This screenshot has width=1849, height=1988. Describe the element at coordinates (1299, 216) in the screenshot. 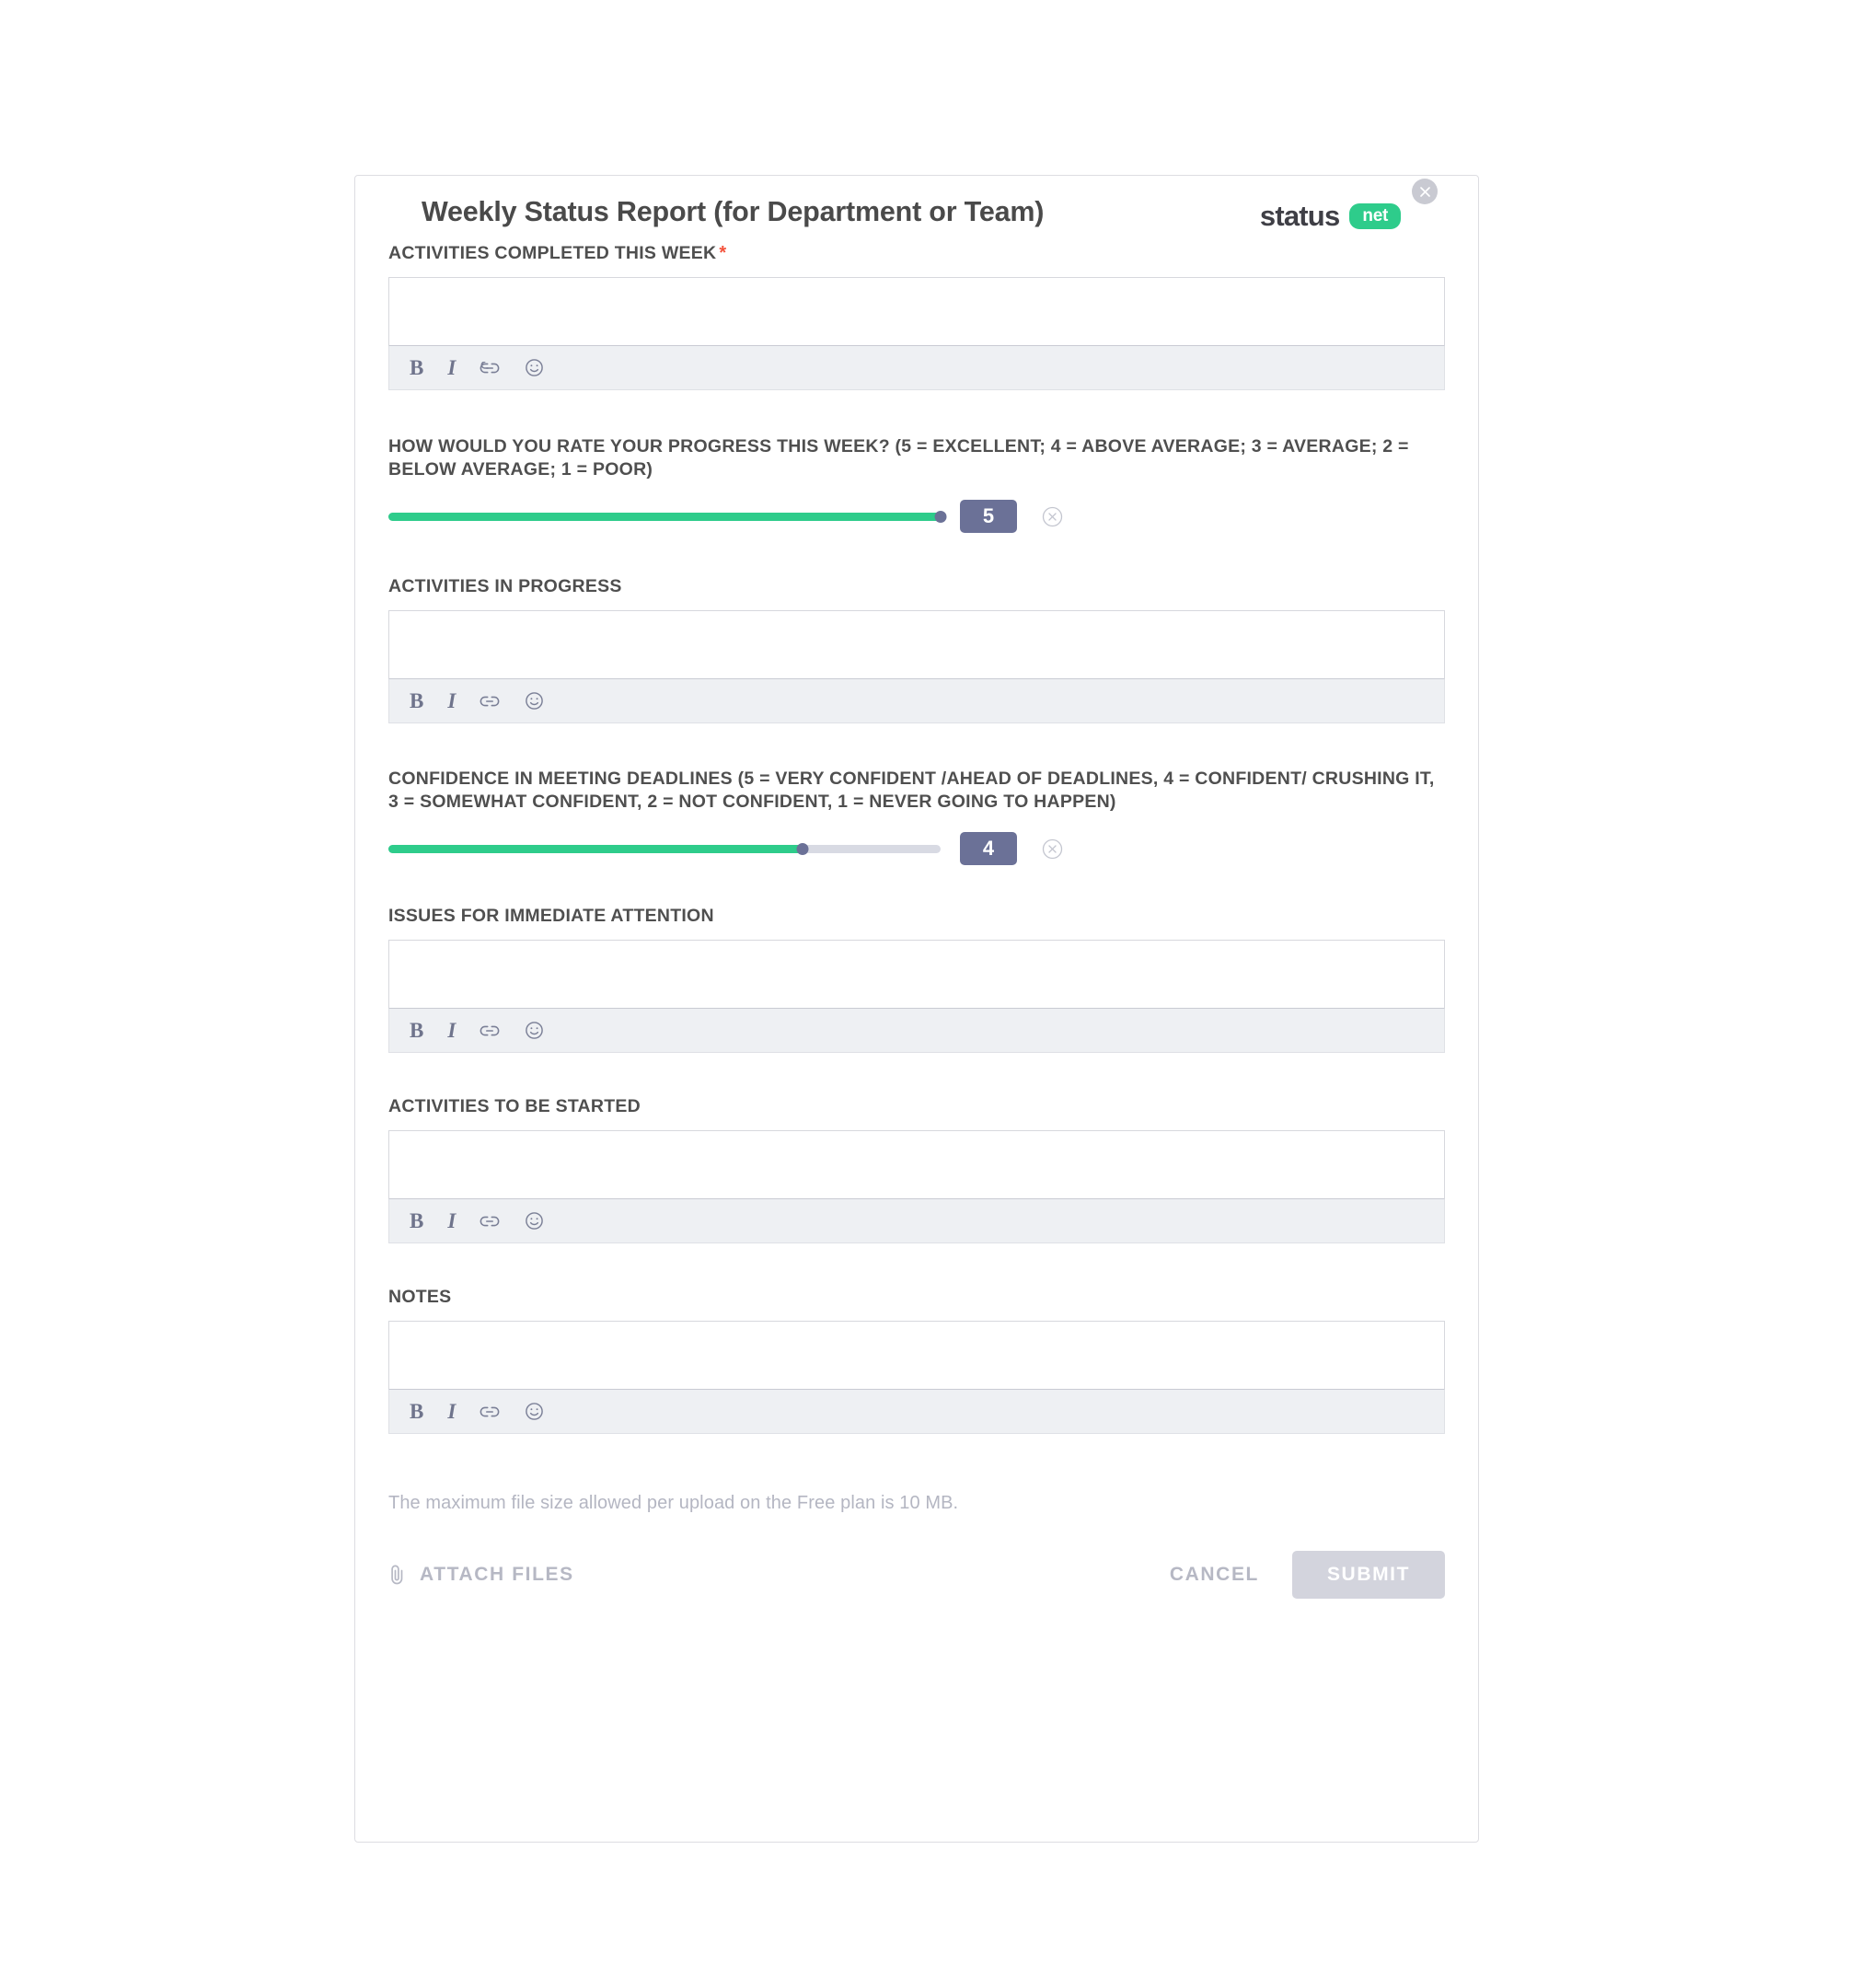

I see `brand-wordmark: status` at that location.